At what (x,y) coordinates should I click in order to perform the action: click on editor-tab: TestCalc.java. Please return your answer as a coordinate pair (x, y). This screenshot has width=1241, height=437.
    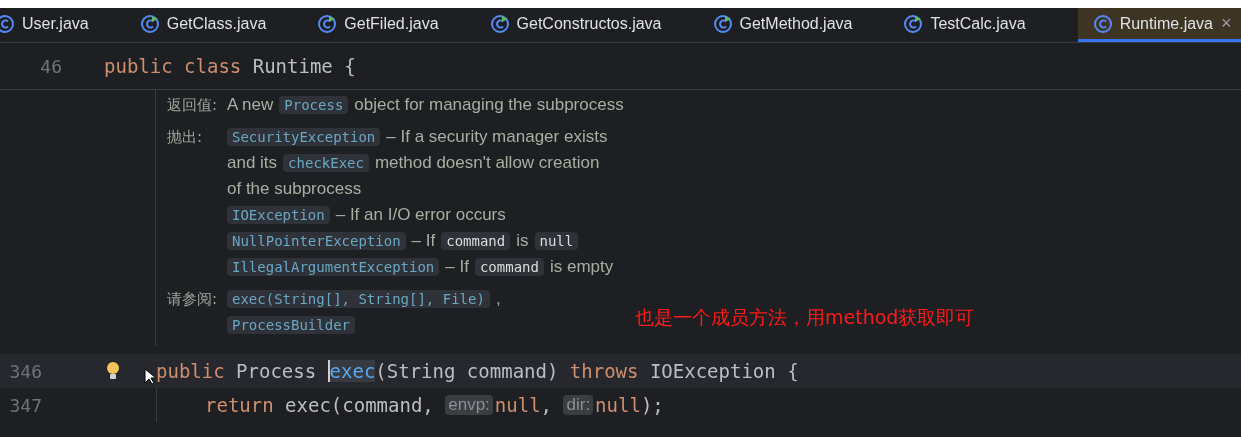
    Looking at the image, I should click on (977, 25).